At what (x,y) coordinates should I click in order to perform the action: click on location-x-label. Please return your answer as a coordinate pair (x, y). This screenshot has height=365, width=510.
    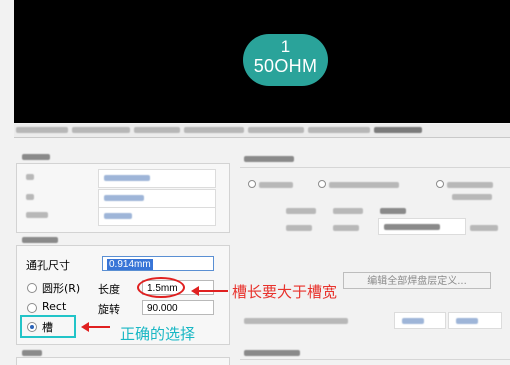
    Looking at the image, I should click on (30, 177).